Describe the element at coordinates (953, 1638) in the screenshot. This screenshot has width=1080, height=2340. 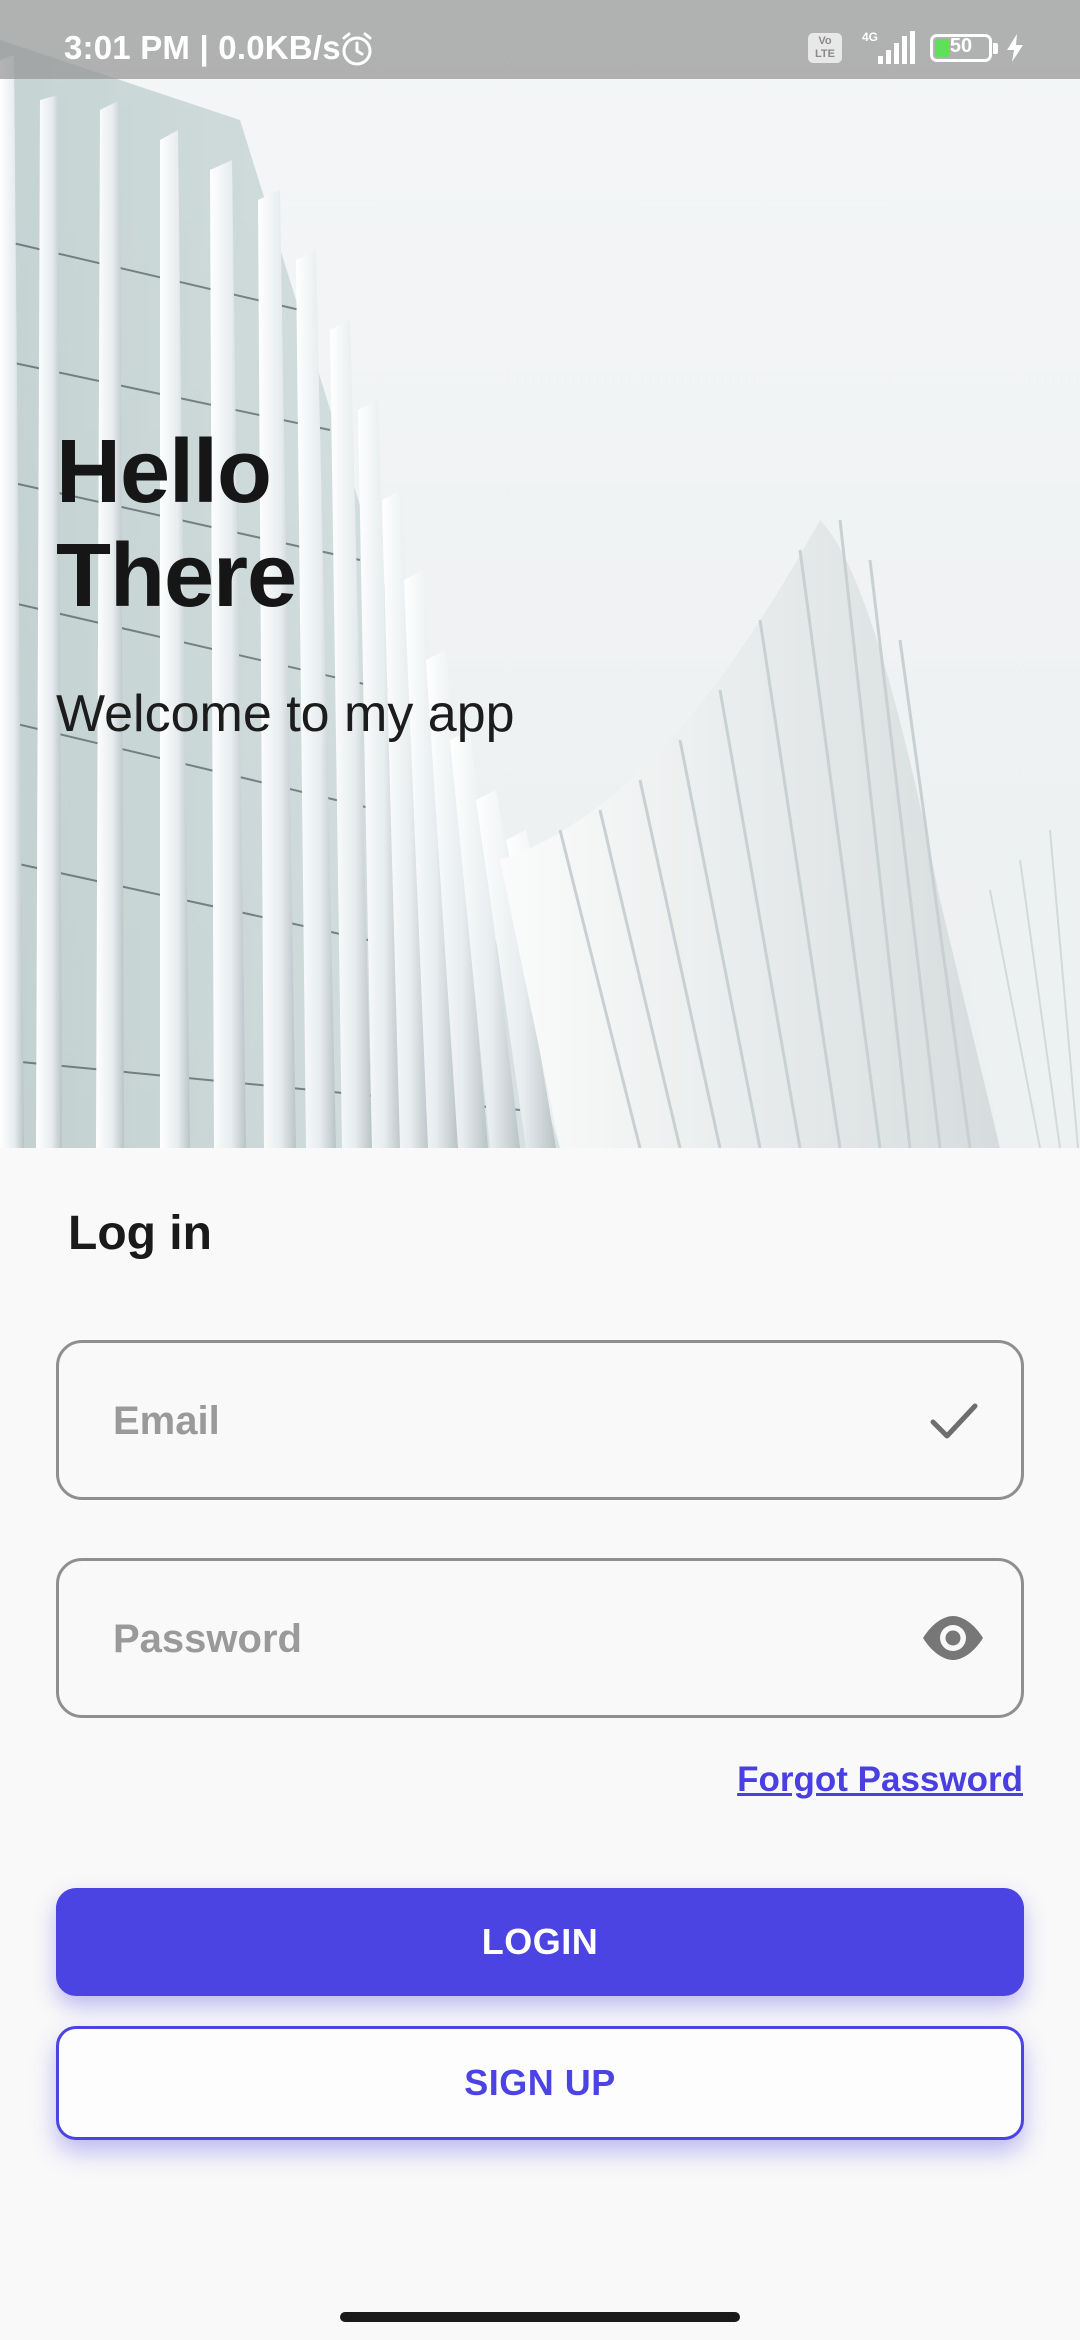
I see `eye-icon` at that location.